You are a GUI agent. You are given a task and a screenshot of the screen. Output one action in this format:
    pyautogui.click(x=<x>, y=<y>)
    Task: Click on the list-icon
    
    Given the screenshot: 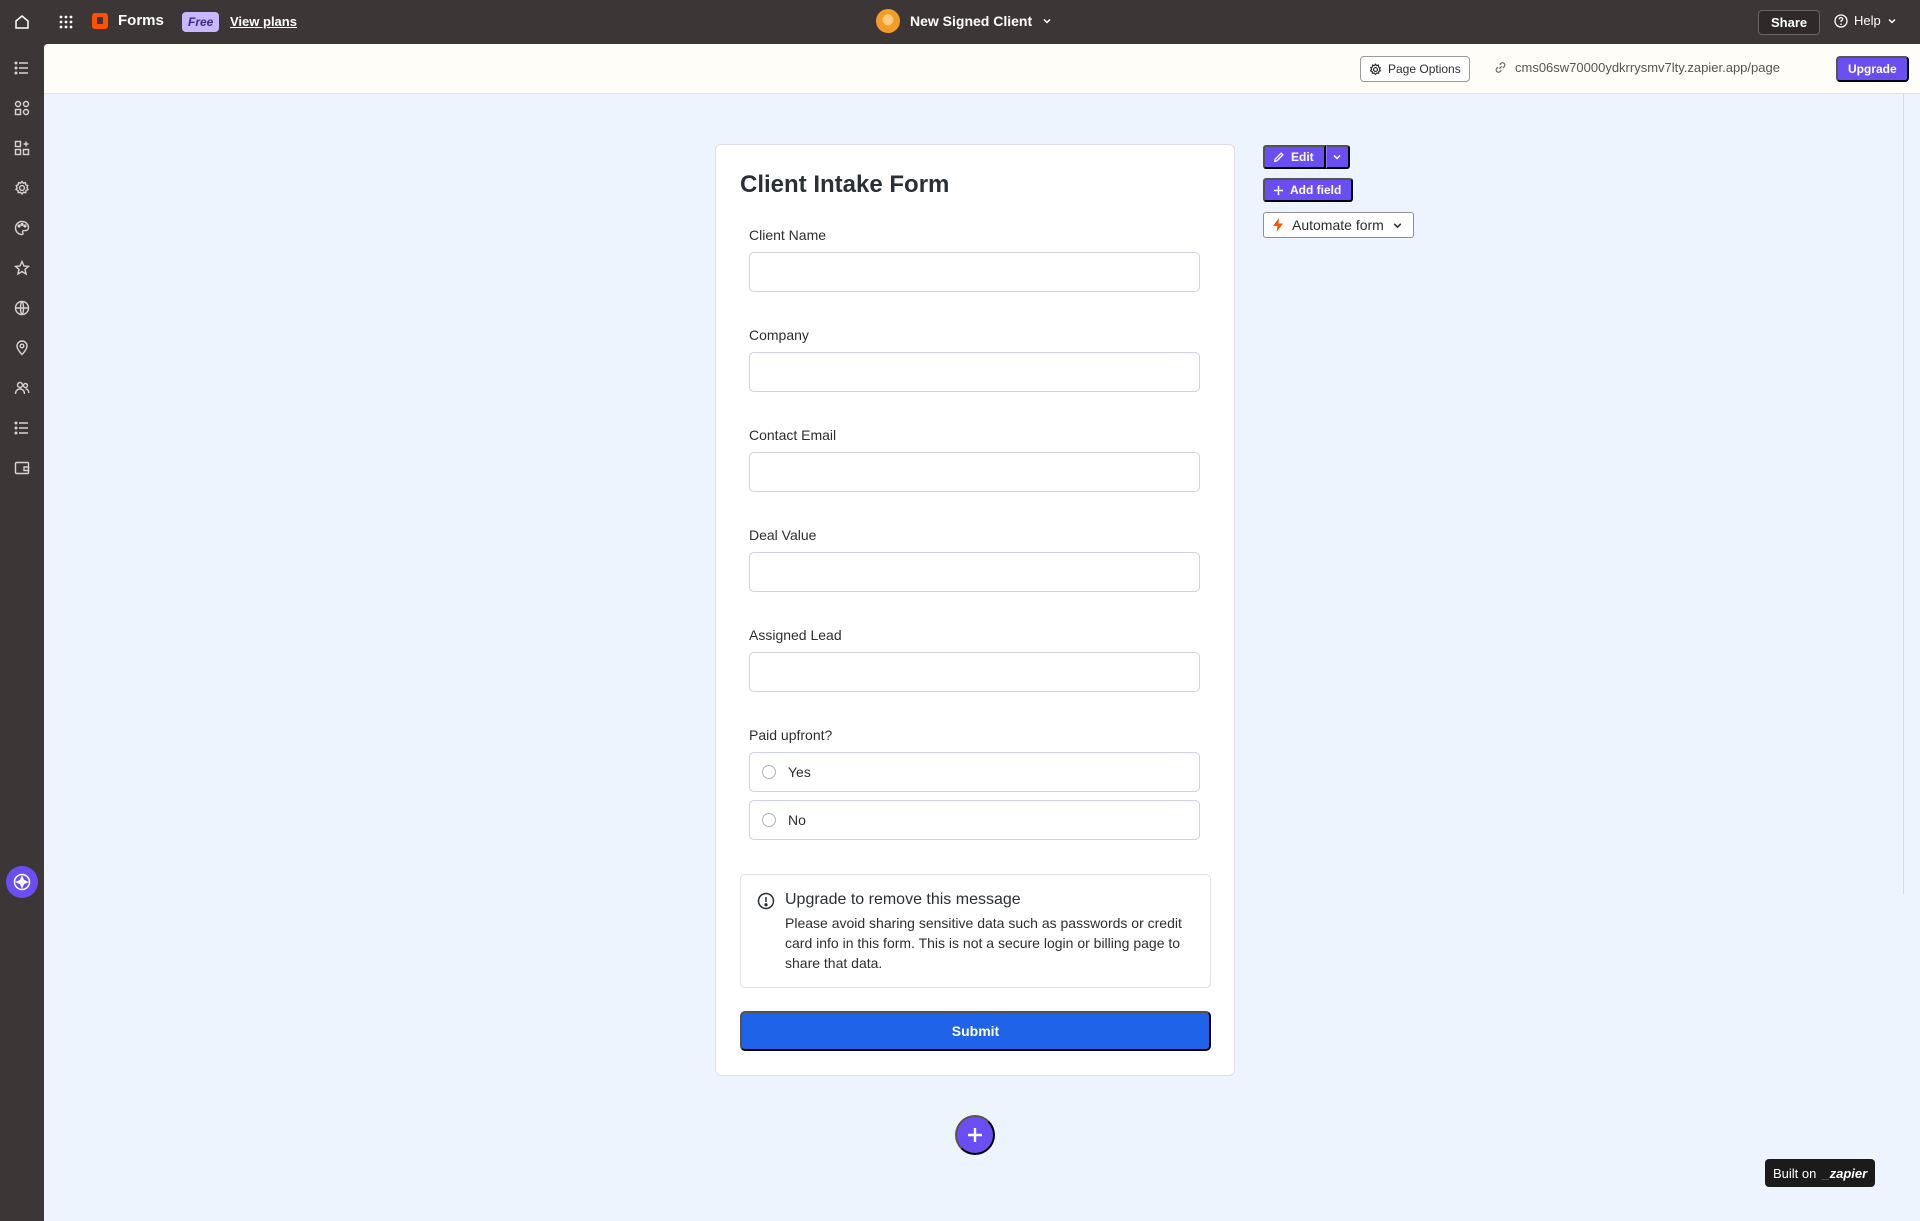 What is the action you would take?
    pyautogui.click(x=22, y=68)
    